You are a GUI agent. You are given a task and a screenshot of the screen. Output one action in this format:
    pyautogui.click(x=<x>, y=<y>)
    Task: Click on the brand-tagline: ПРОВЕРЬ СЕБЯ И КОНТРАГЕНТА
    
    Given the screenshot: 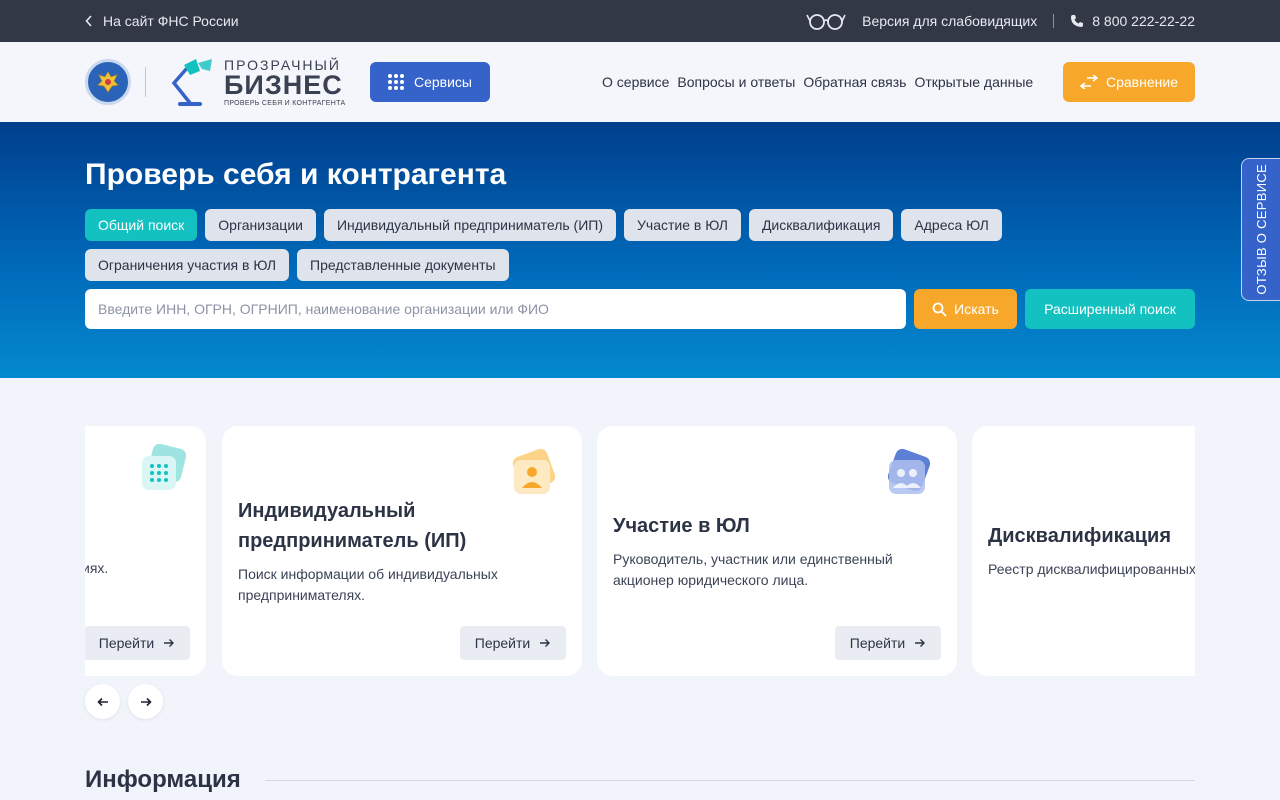 What is the action you would take?
    pyautogui.click(x=285, y=103)
    